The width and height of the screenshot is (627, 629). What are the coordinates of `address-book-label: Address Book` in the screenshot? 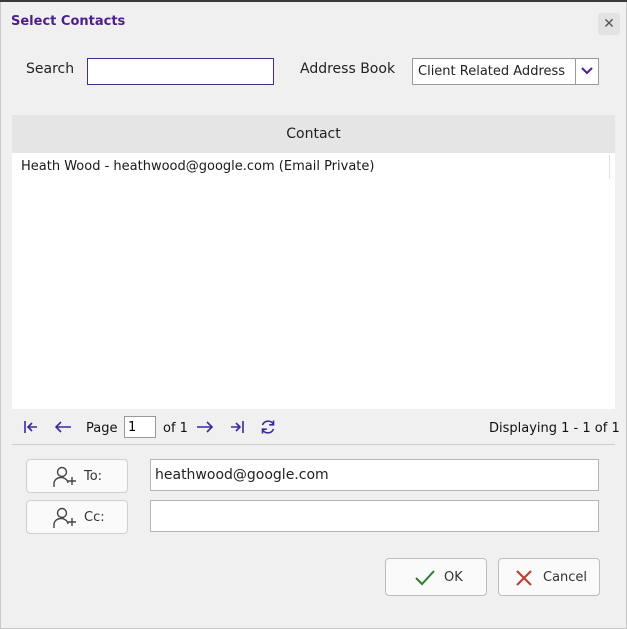 It's located at (348, 69).